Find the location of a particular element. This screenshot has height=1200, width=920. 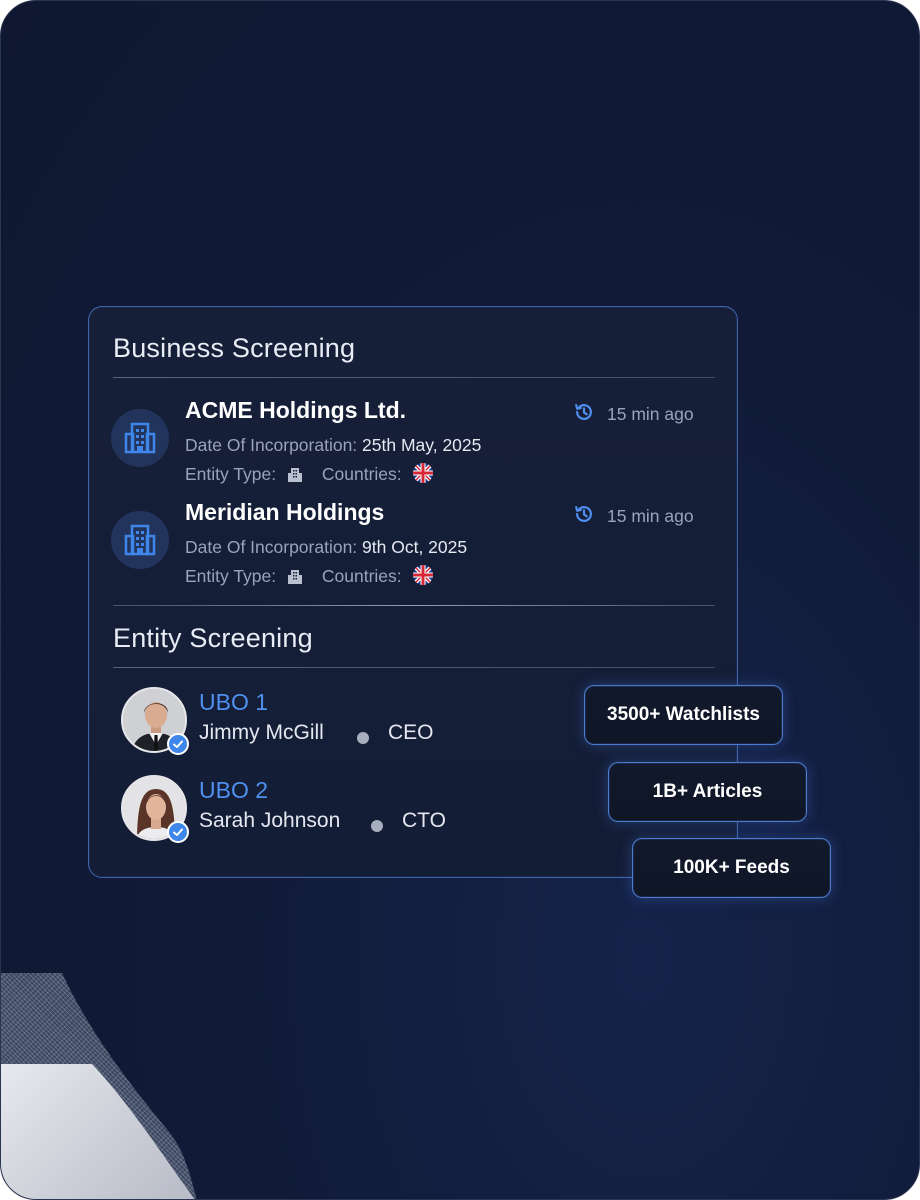

stat-watchlists: 3500+ Watchlists is located at coordinates (683, 715).